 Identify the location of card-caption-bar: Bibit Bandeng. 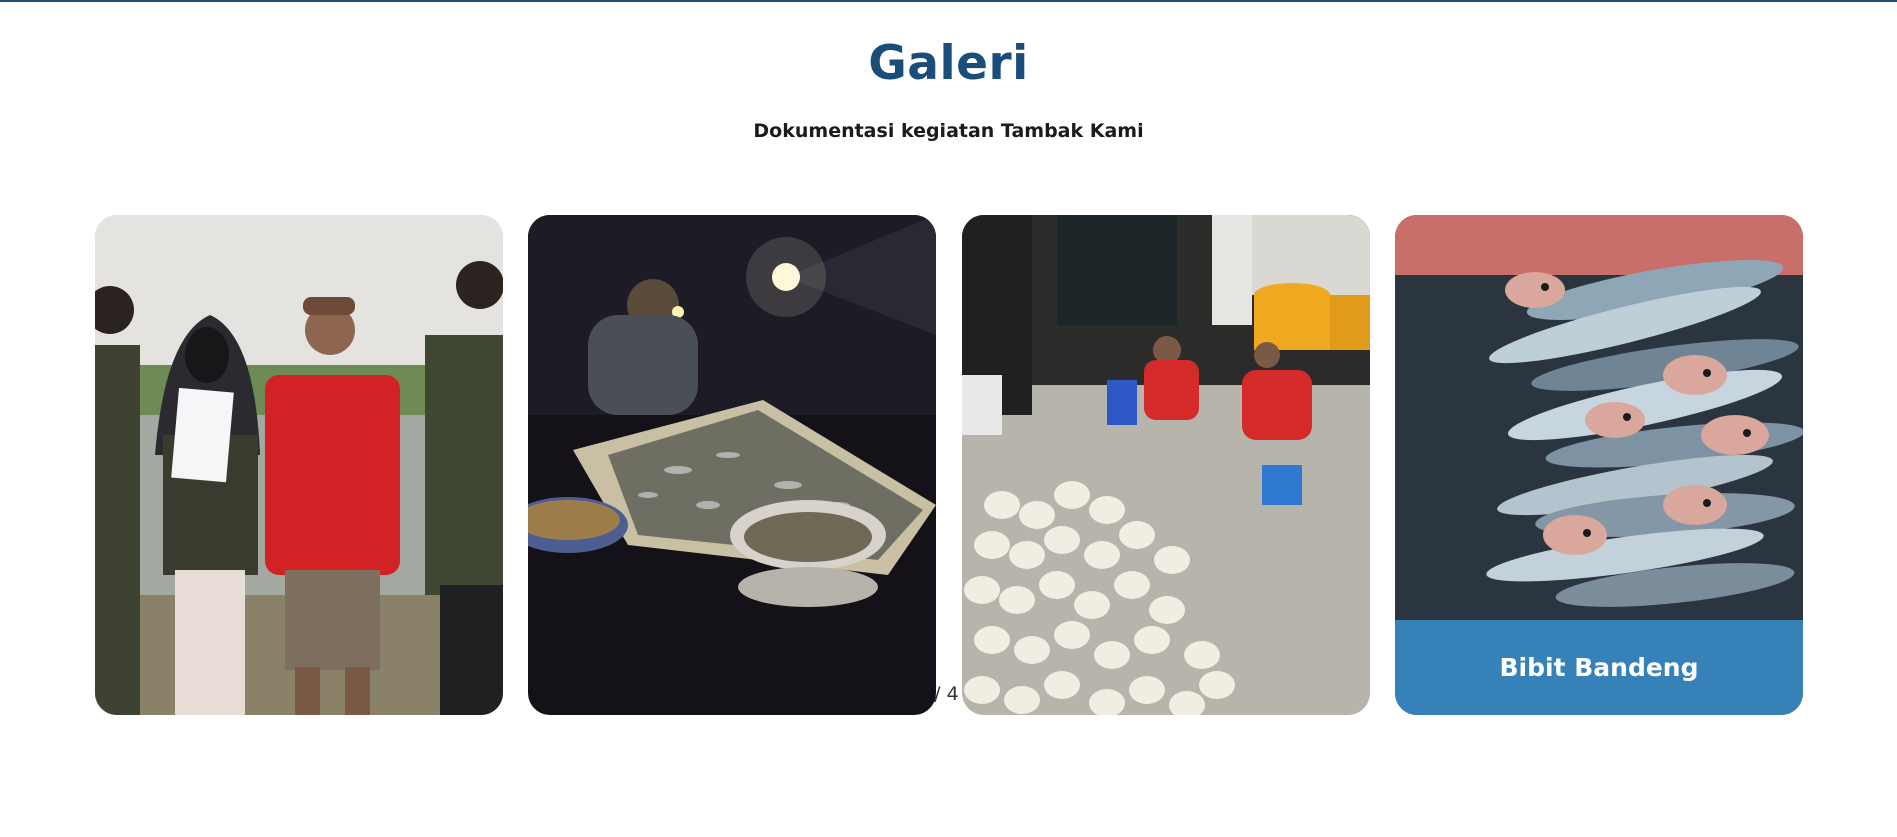
(1599, 667).